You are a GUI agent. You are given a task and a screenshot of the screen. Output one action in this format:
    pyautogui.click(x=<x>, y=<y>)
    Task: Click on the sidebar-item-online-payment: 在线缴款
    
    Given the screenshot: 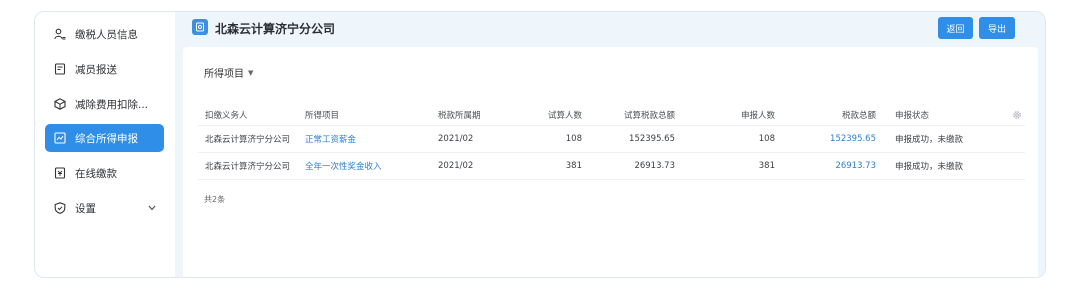 What is the action you would take?
    pyautogui.click(x=104, y=173)
    